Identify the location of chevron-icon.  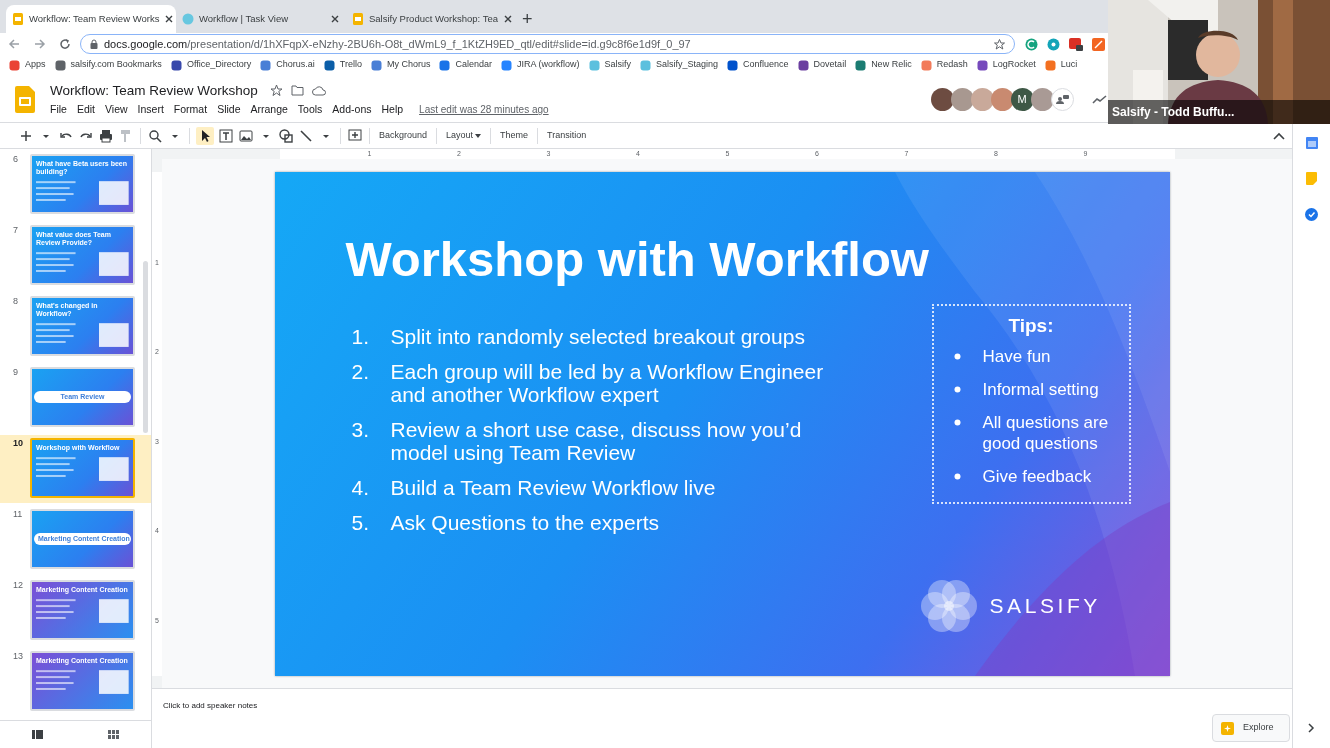
(1311, 728).